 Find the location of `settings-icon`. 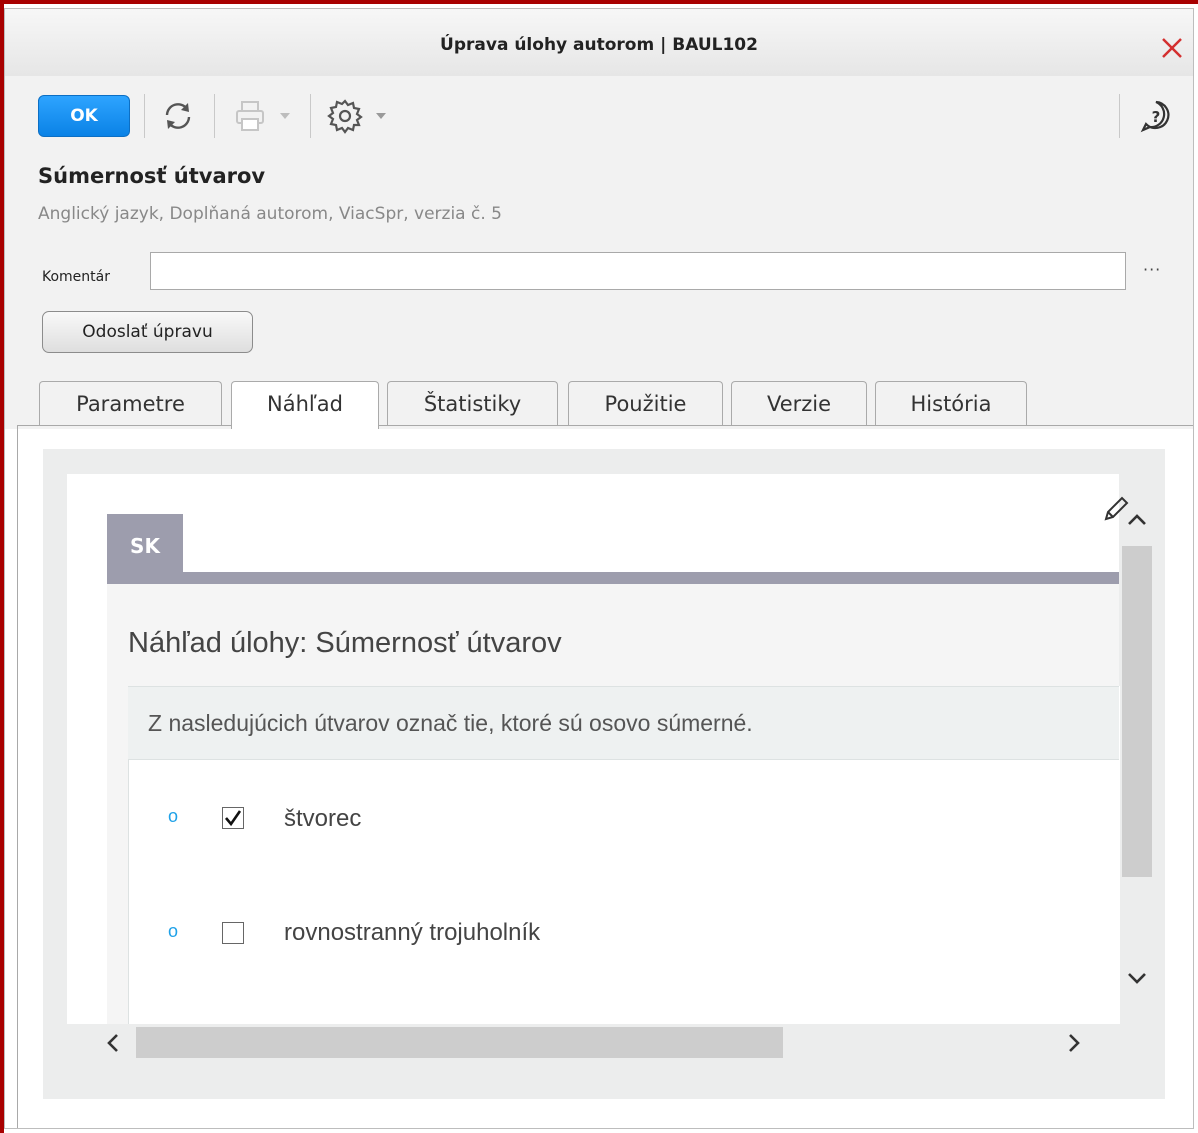

settings-icon is located at coordinates (345, 116).